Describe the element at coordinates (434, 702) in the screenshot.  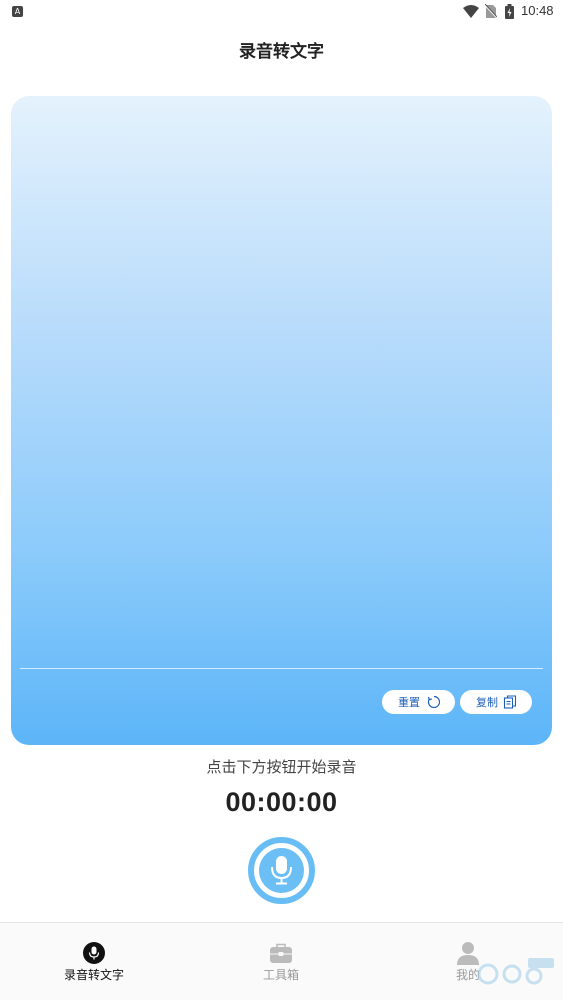
I see `refresh-icon` at that location.